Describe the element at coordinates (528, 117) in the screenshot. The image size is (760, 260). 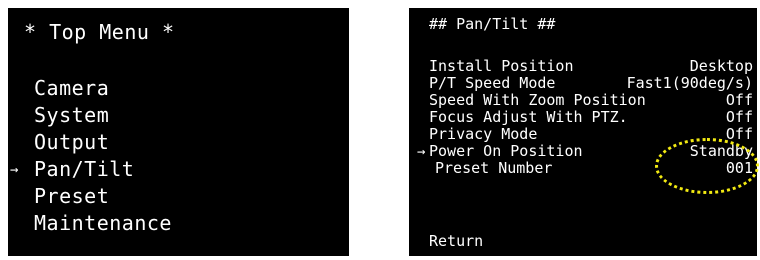
I see `setting-label-focus-adjust: Focus Adjust With PTZ.` at that location.